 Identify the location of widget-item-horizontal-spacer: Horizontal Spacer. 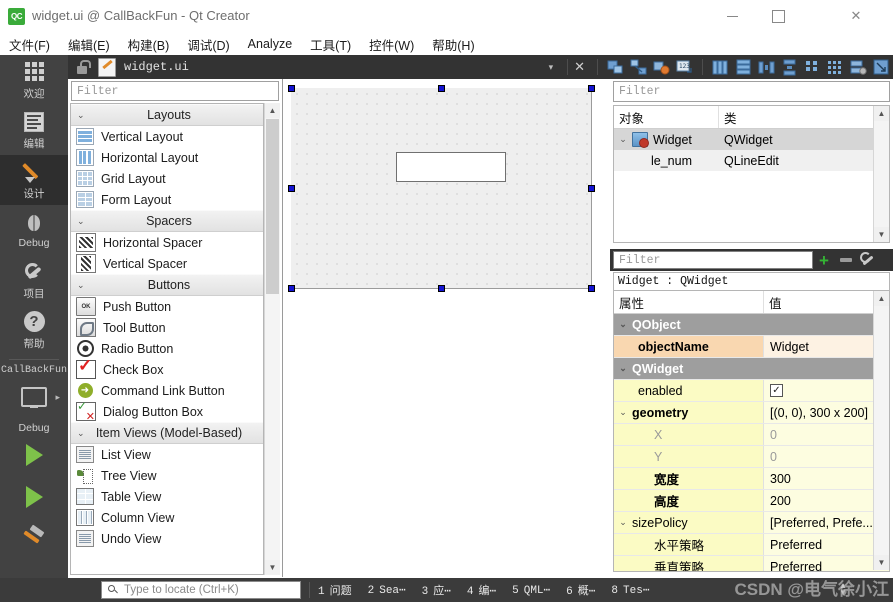
(167, 242).